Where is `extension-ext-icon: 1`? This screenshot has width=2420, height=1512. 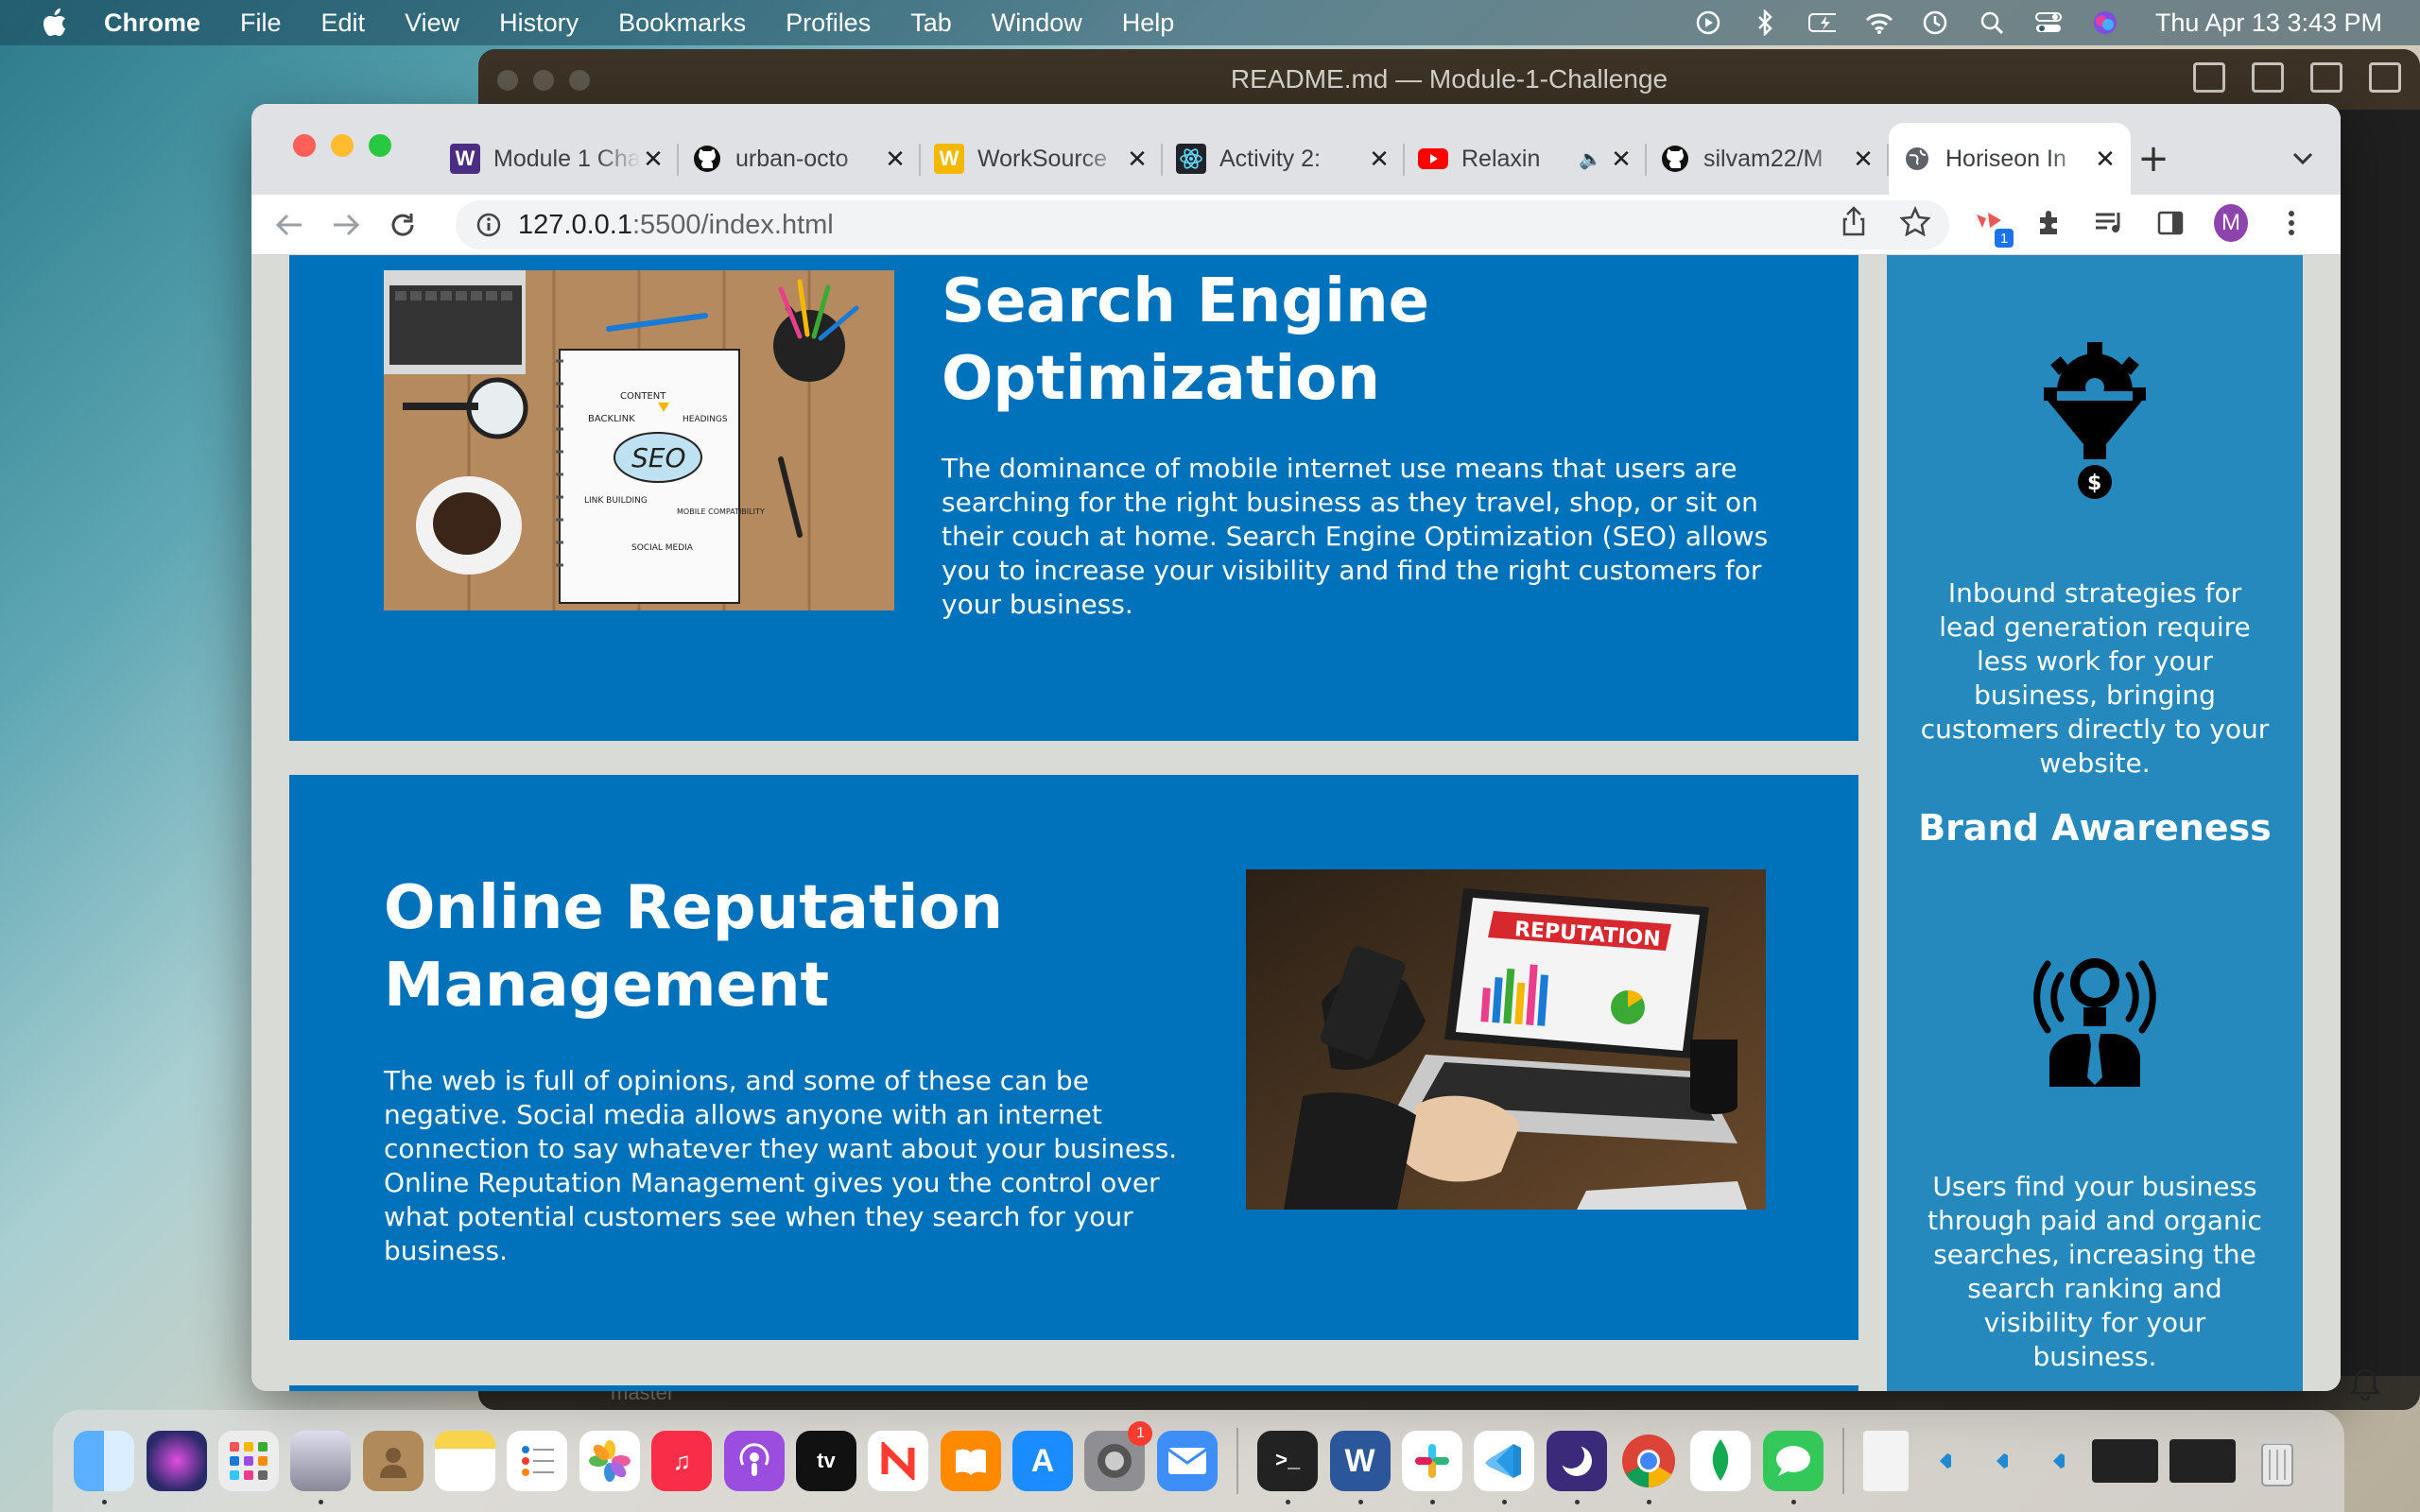 extension-ext-icon: 1 is located at coordinates (1993, 226).